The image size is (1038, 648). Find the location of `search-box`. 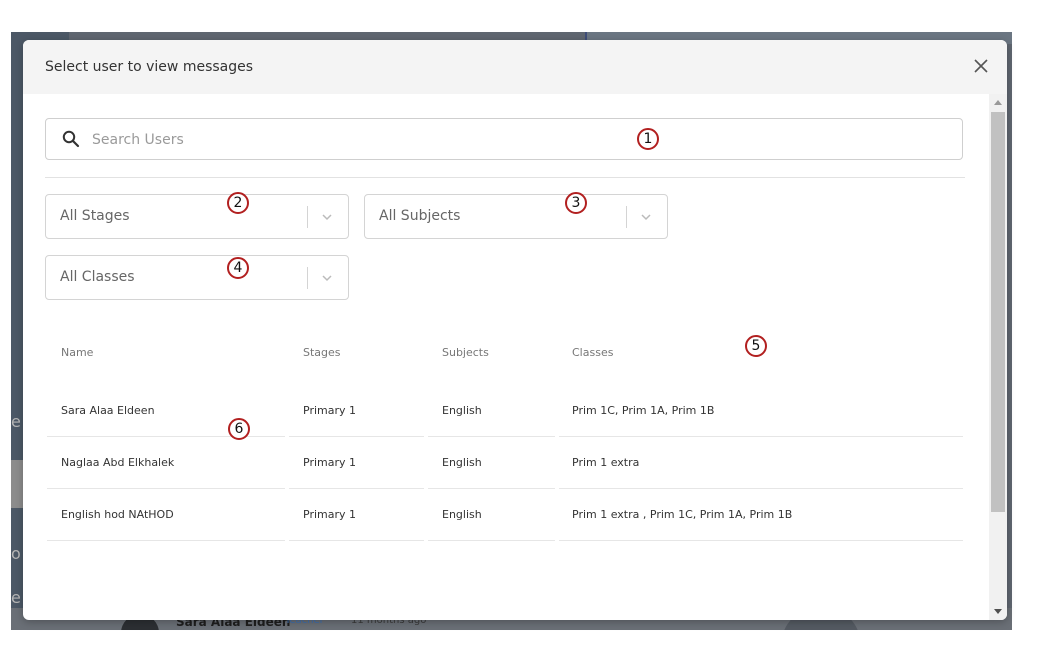

search-box is located at coordinates (504, 139).